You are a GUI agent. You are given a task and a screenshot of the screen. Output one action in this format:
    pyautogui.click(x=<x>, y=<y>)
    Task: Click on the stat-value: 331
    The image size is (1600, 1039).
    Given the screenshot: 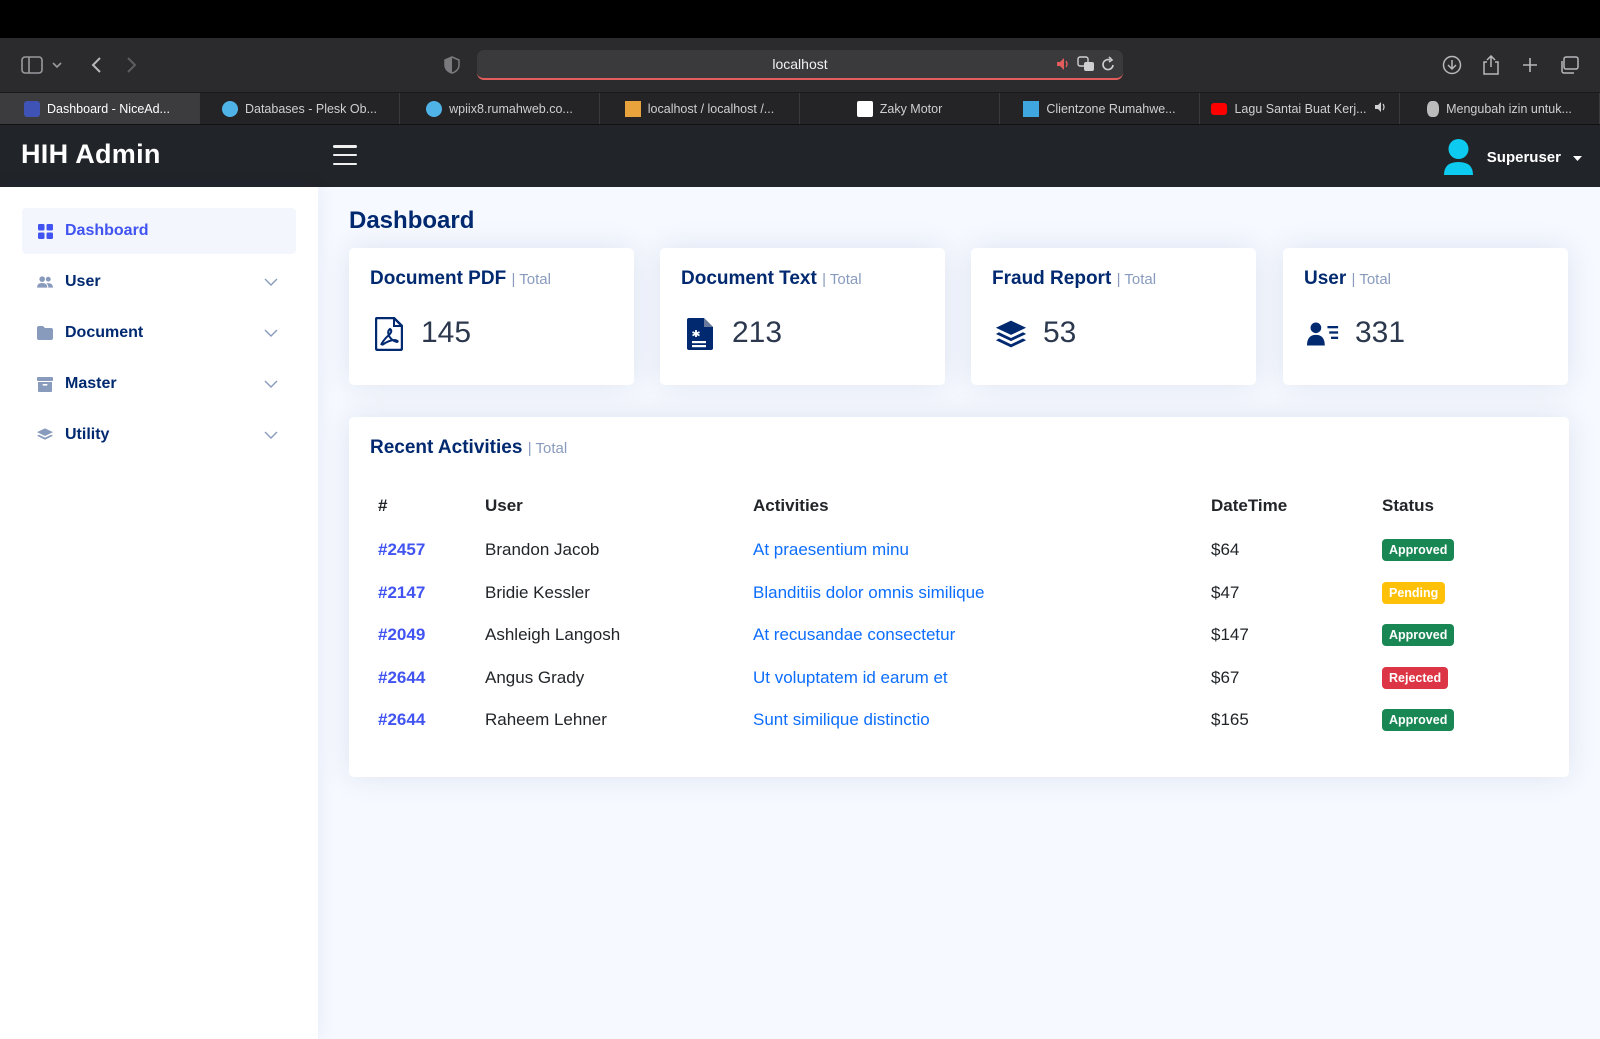 What is the action you would take?
    pyautogui.click(x=1380, y=332)
    